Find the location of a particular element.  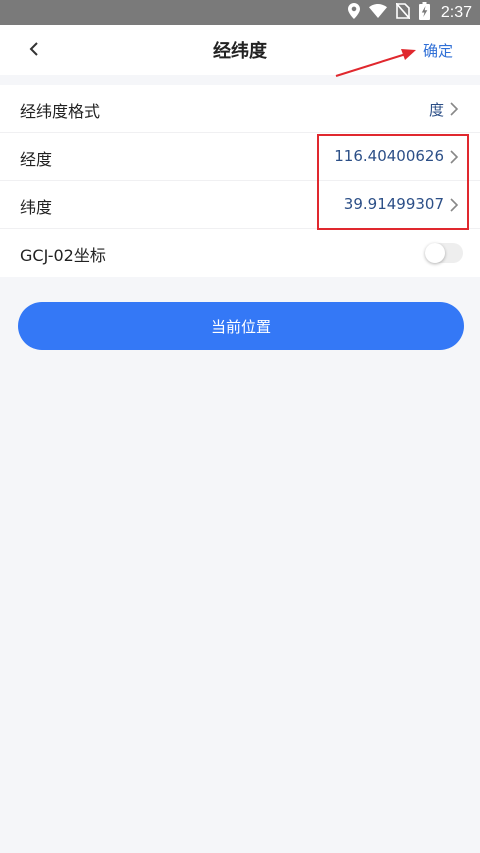

no-sim-icon is located at coordinates (403, 12).